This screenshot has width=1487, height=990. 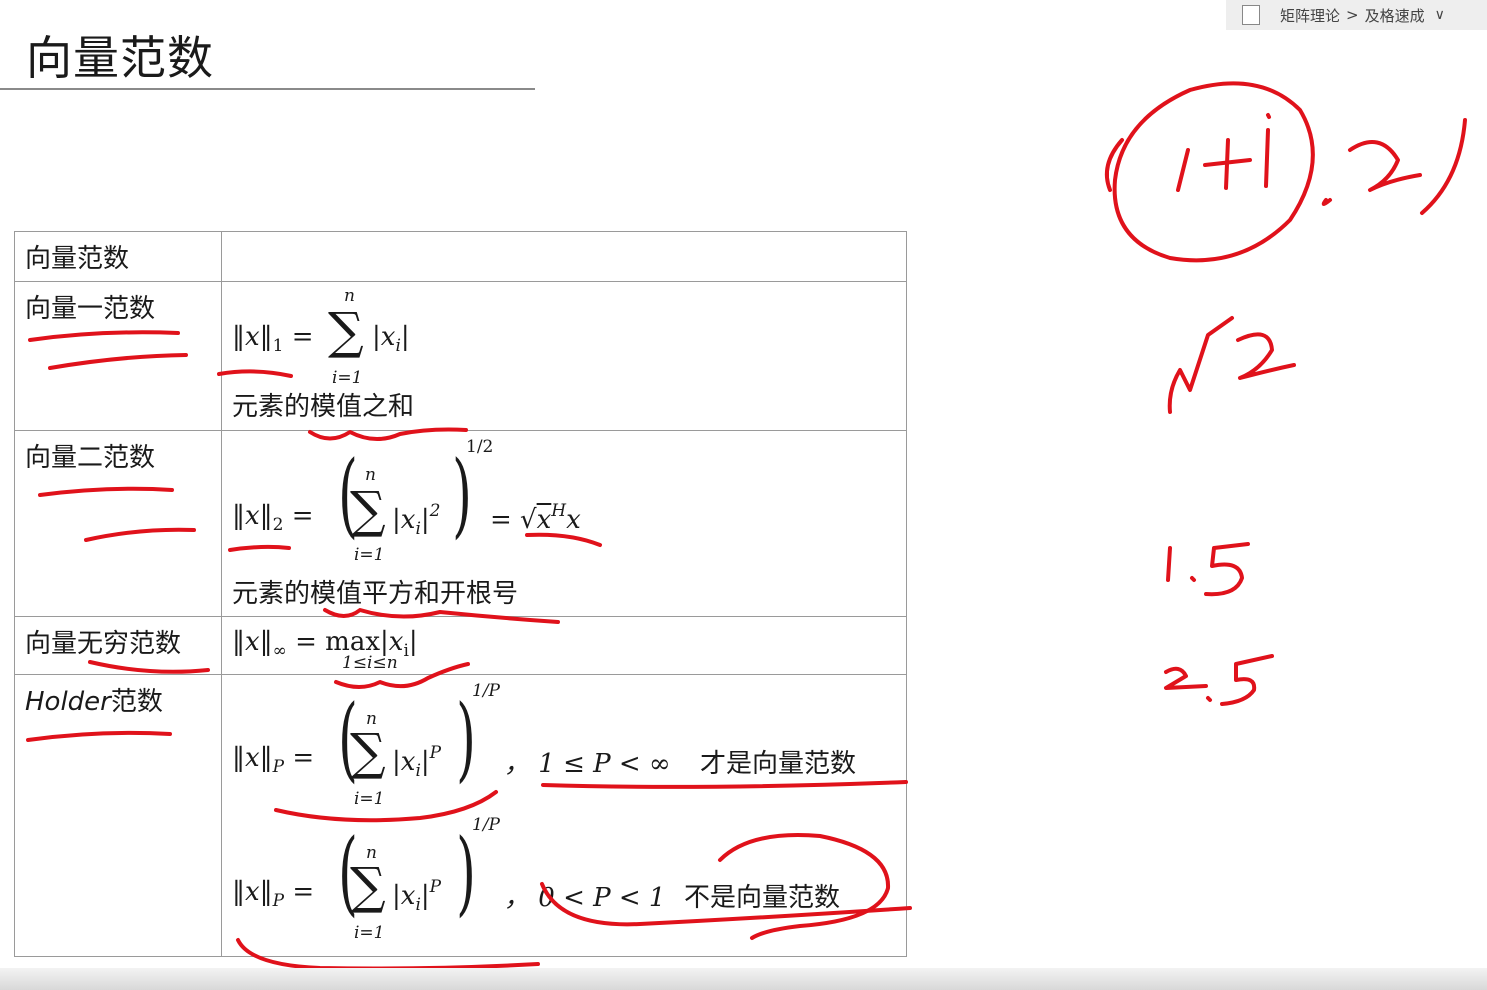 What do you see at coordinates (278, 346) in the screenshot?
I see `norm-subscript: 1` at bounding box center [278, 346].